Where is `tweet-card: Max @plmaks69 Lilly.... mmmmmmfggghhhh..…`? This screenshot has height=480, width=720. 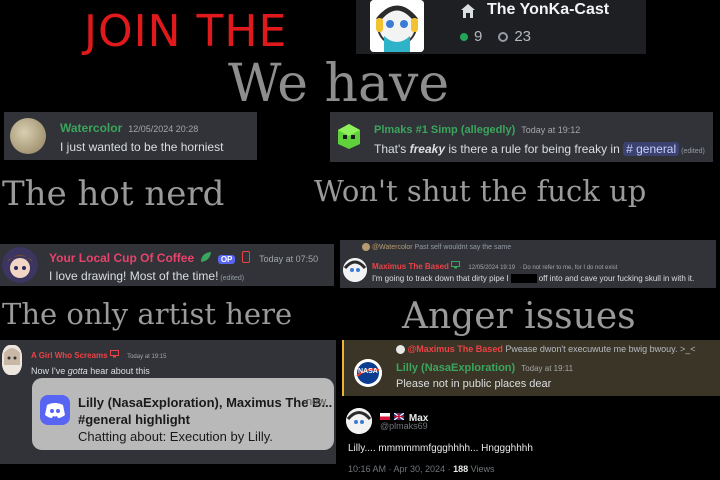 tweet-card: Max @plmaks69 Lilly.... mmmmmmfggghhhh..… is located at coordinates (530, 441).